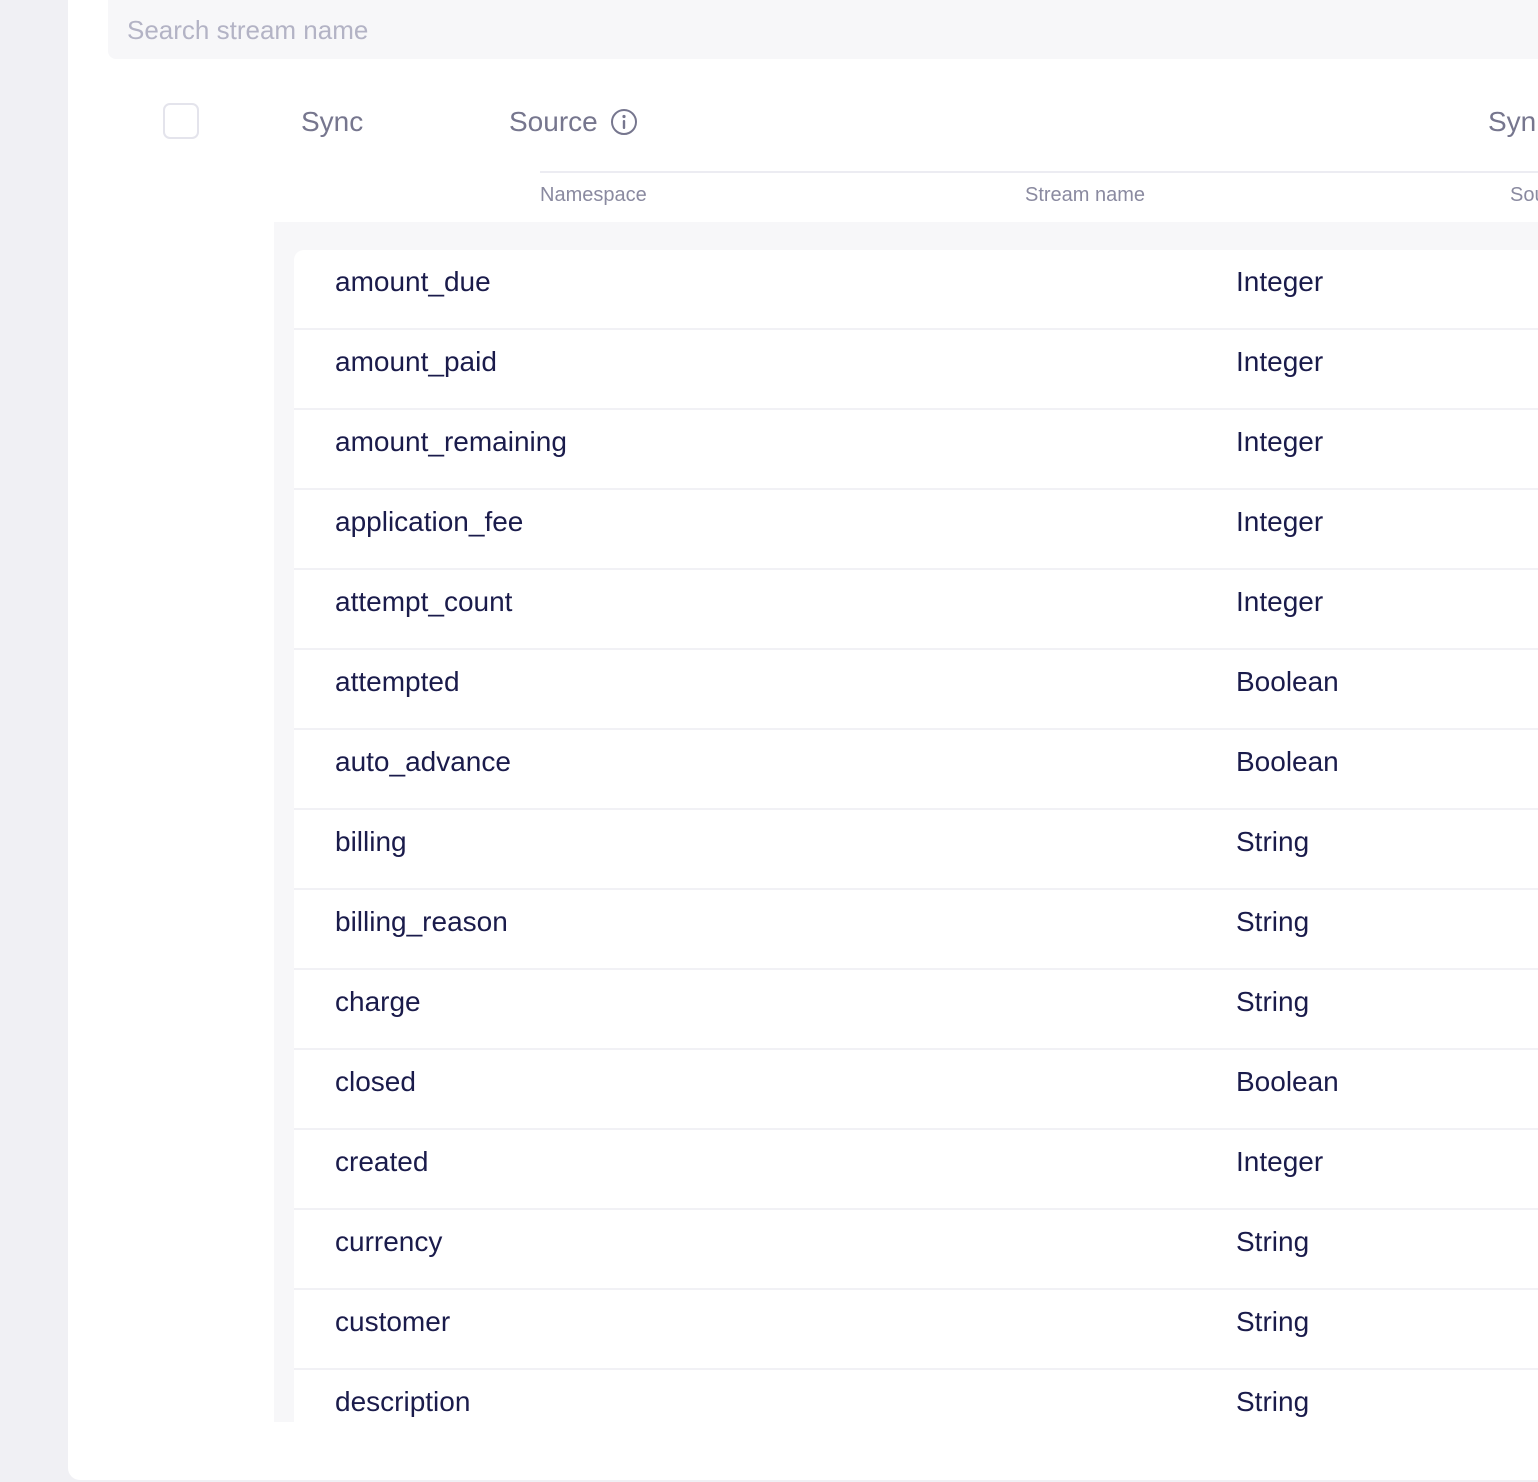 The width and height of the screenshot is (1538, 1482). Describe the element at coordinates (421, 921) in the screenshot. I see `field-name: billing_reason` at that location.